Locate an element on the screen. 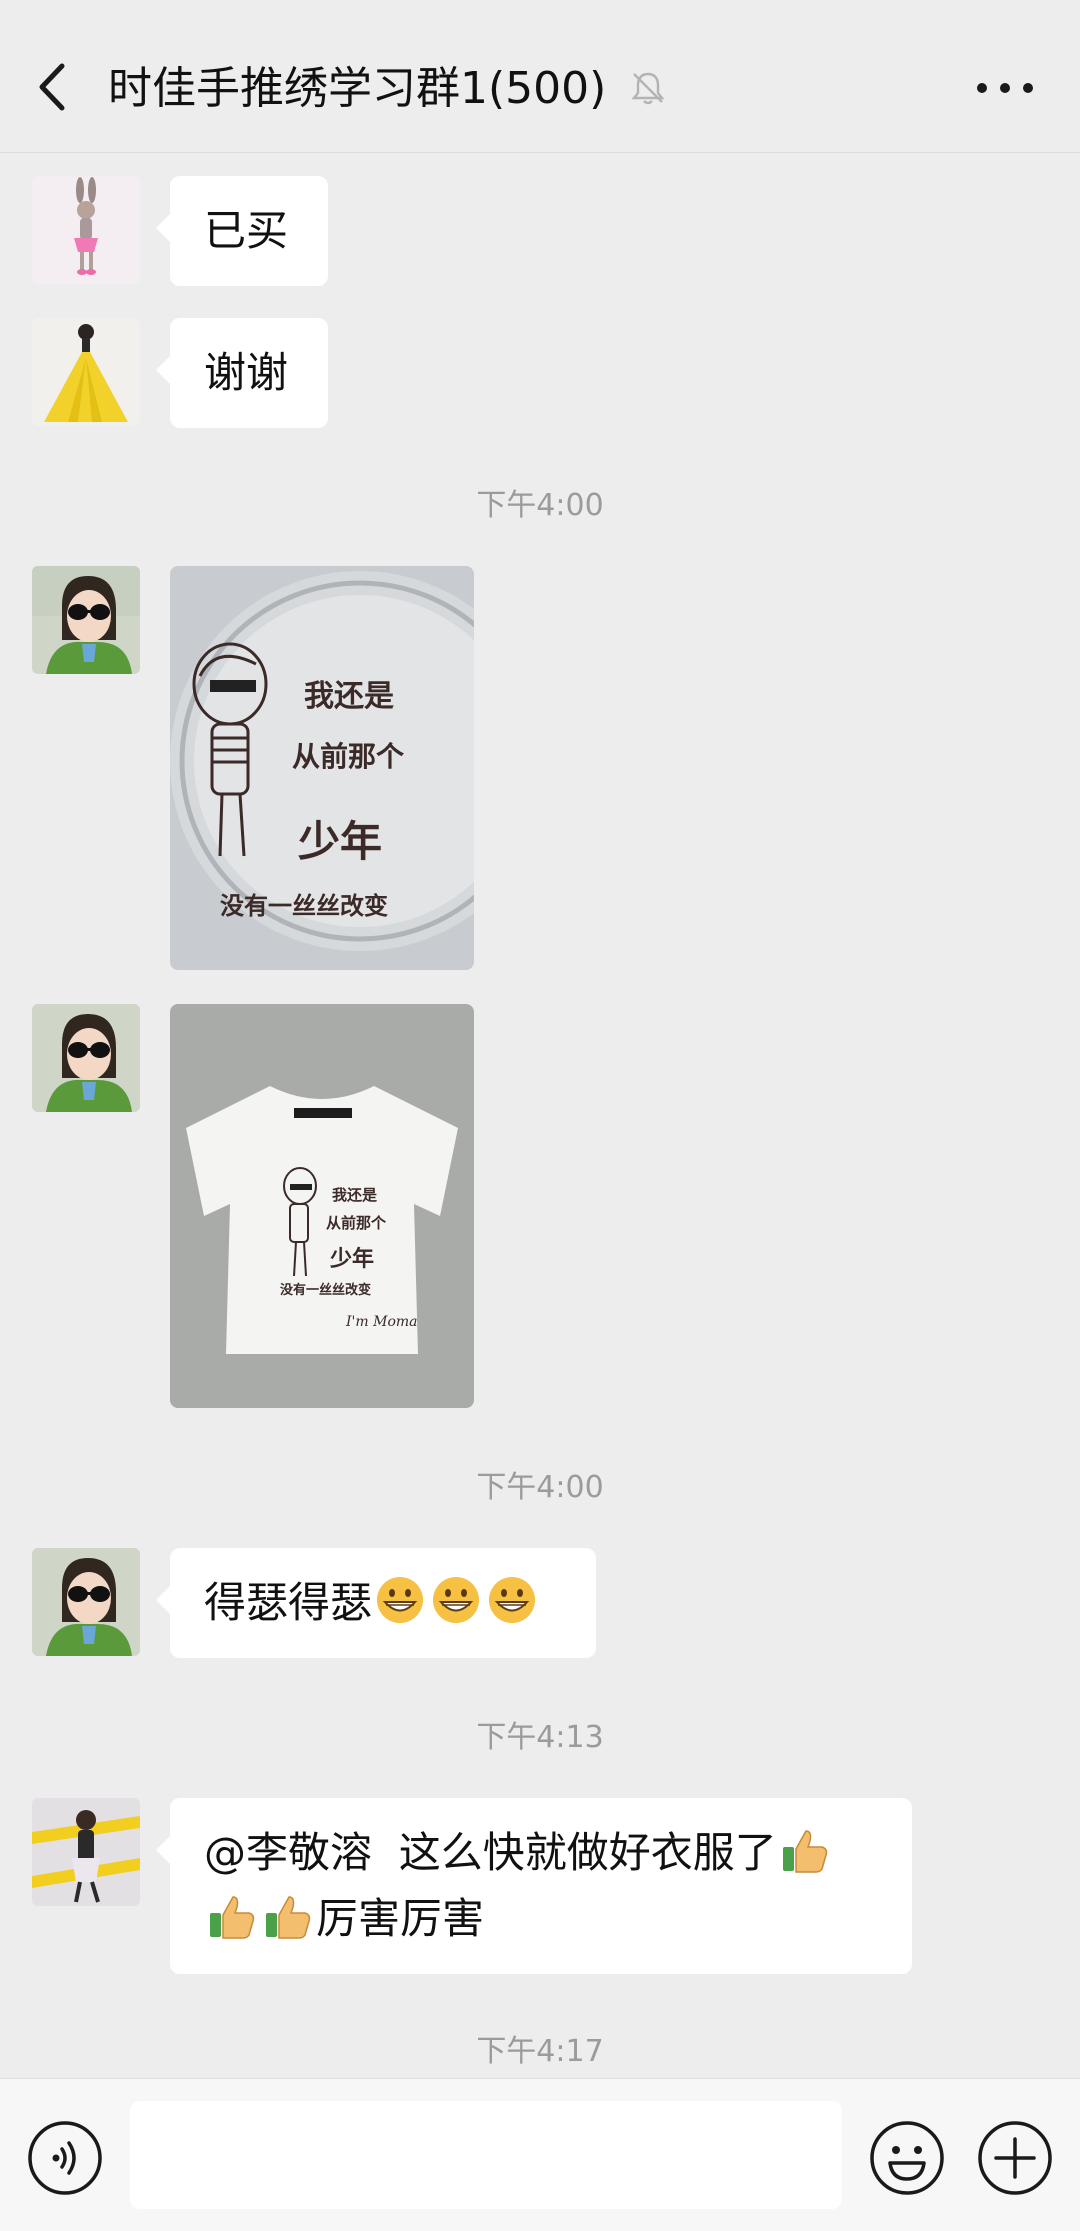  message-bubble: @李敬溶 这么快就做好衣服了 厉害厉害 is located at coordinates (534, 1886).